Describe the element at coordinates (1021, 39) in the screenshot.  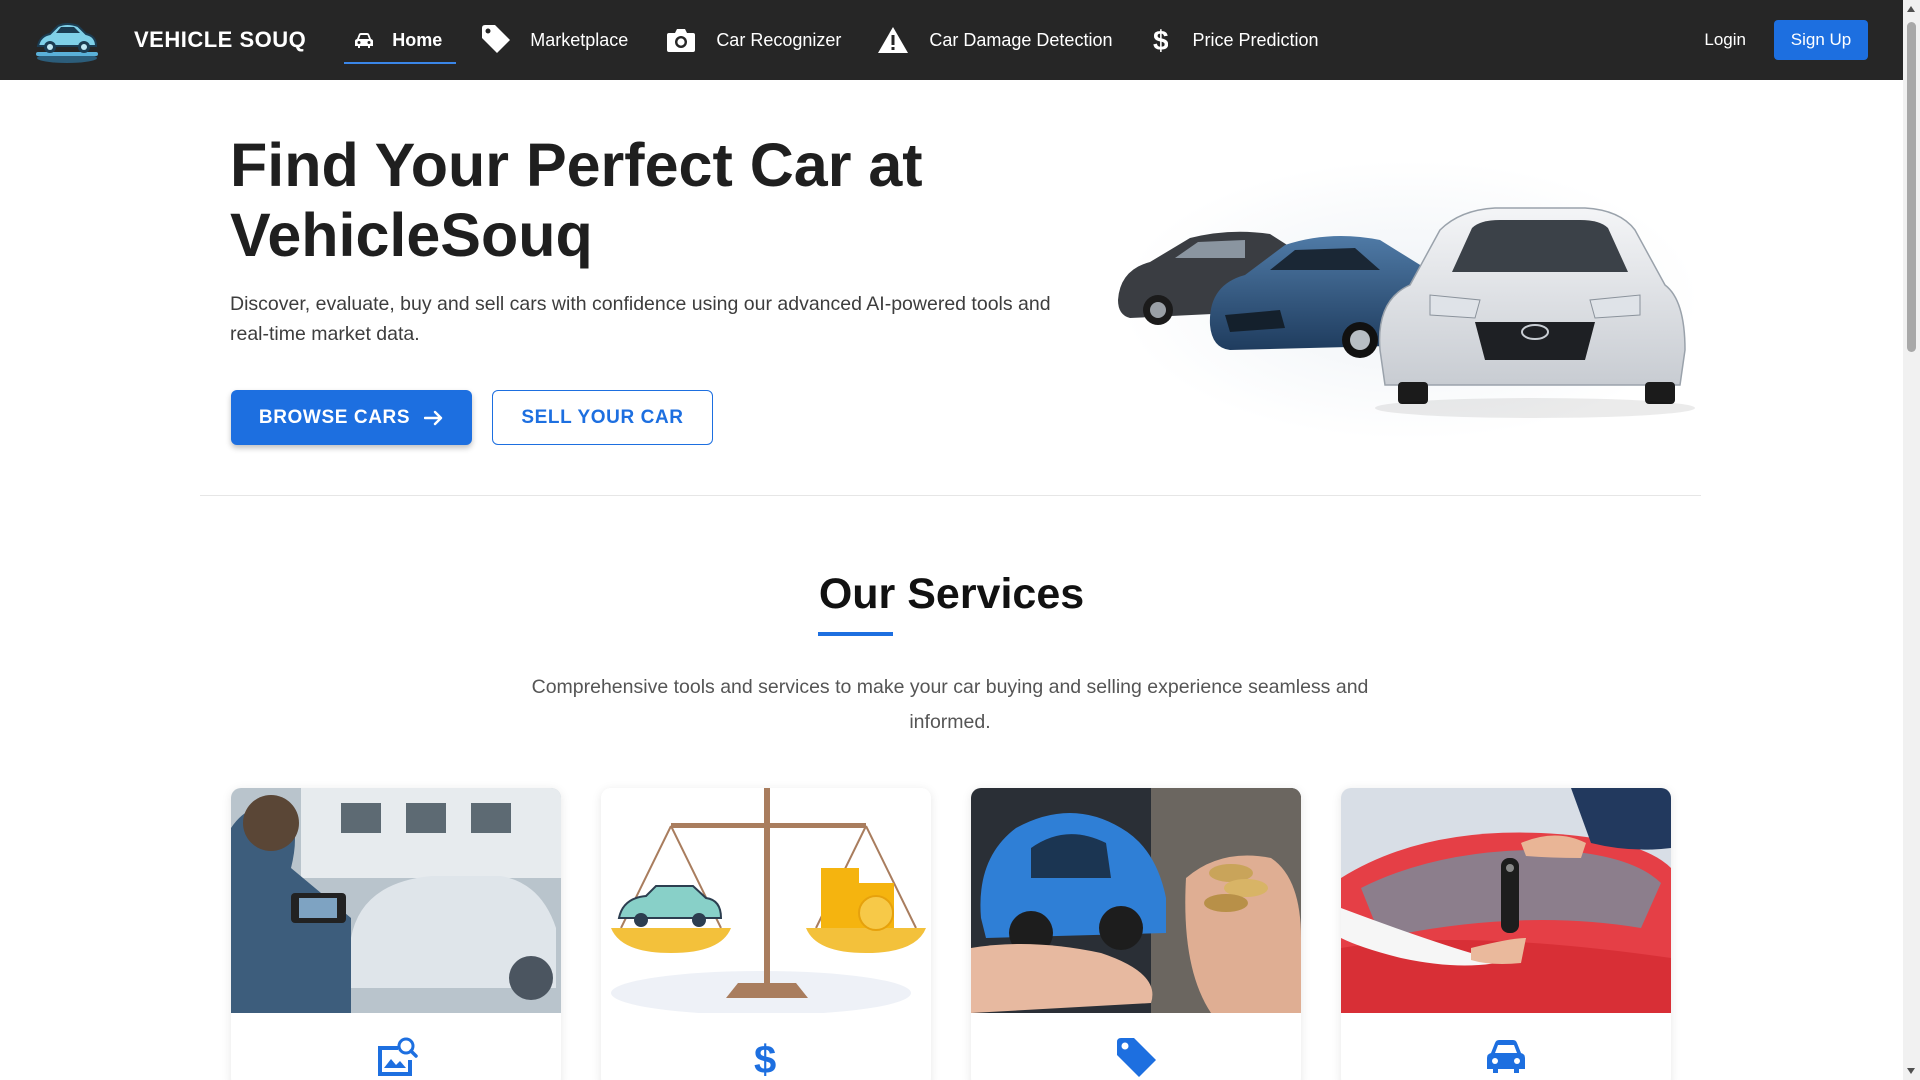
I see `nav-item-label: Car Damage Detection` at that location.